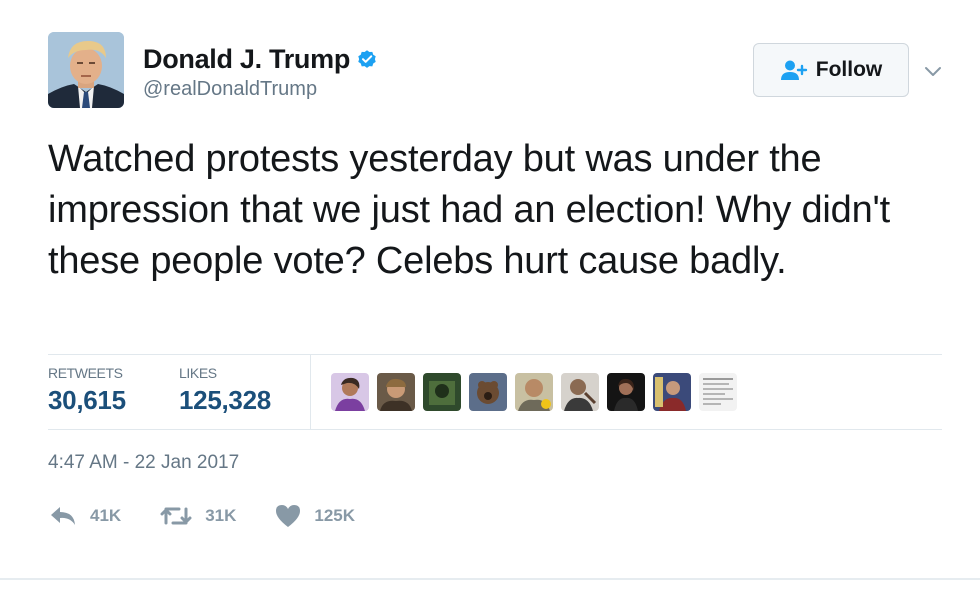  What do you see at coordinates (288, 516) in the screenshot?
I see `heart-icon` at bounding box center [288, 516].